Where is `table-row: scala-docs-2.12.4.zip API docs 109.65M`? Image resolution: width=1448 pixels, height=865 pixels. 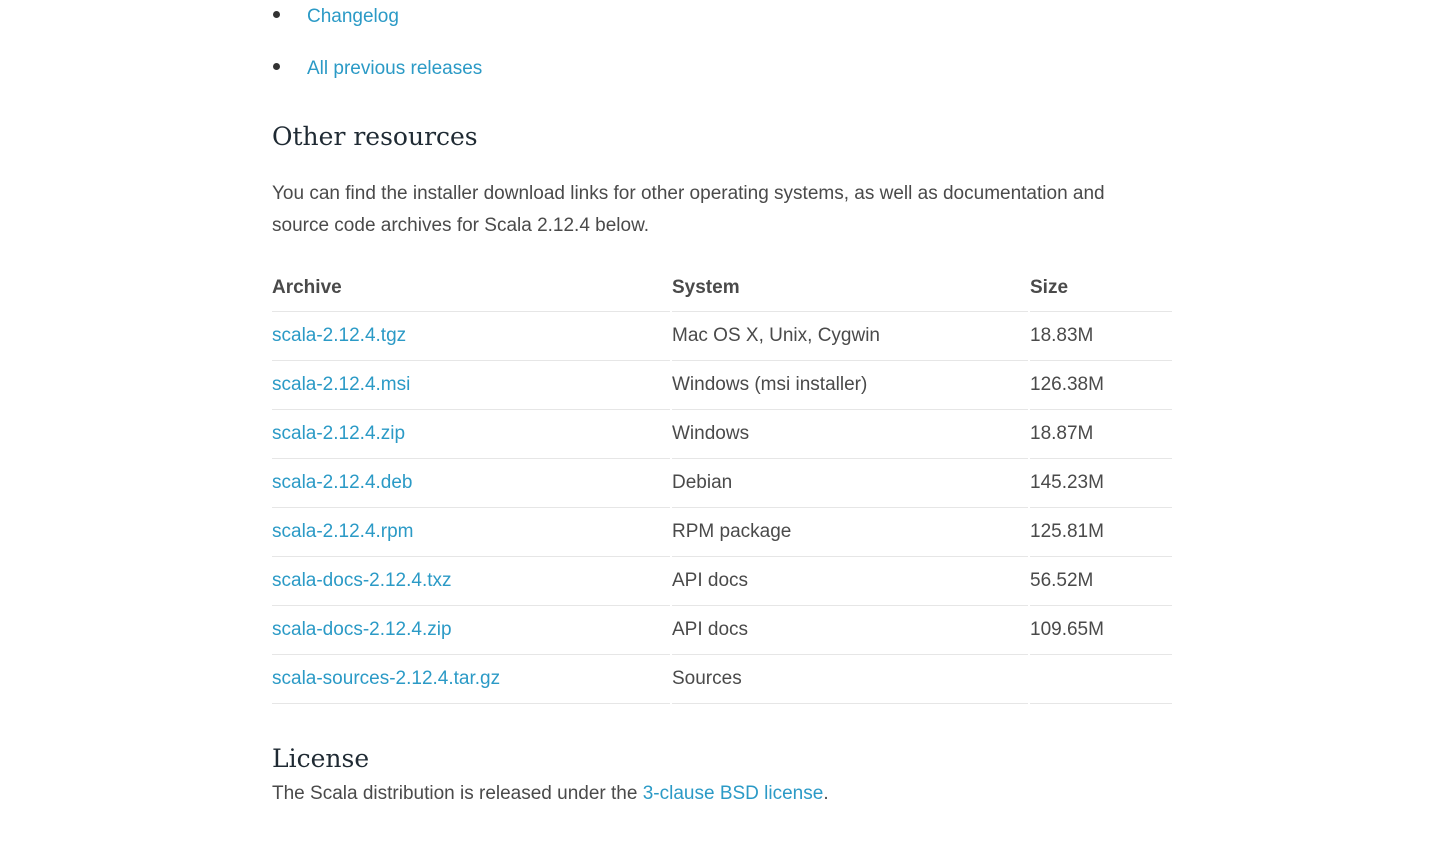 table-row: scala-docs-2.12.4.zip API docs 109.65M is located at coordinates (722, 630).